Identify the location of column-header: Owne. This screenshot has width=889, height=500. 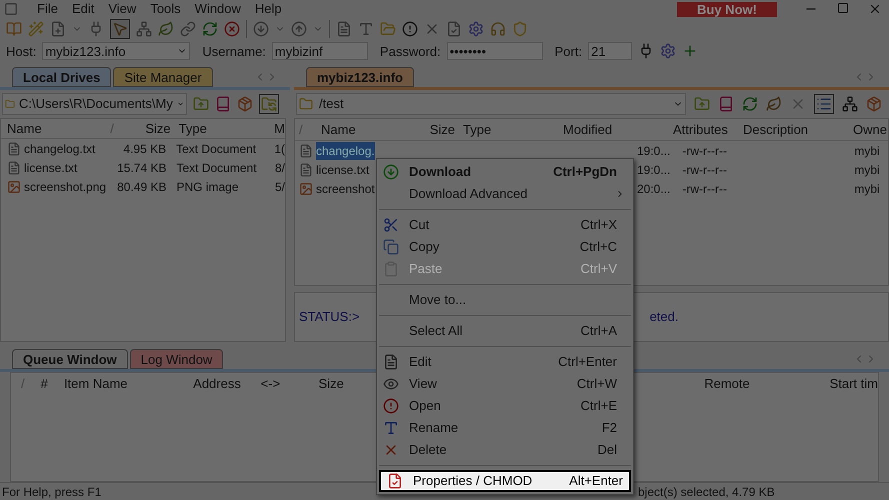
(868, 130).